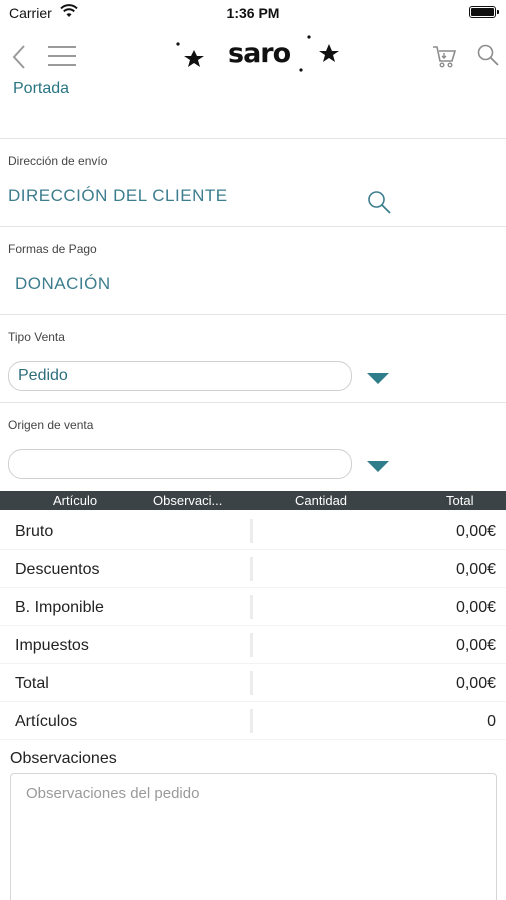  What do you see at coordinates (488, 55) in the screenshot?
I see `search-icon` at bounding box center [488, 55].